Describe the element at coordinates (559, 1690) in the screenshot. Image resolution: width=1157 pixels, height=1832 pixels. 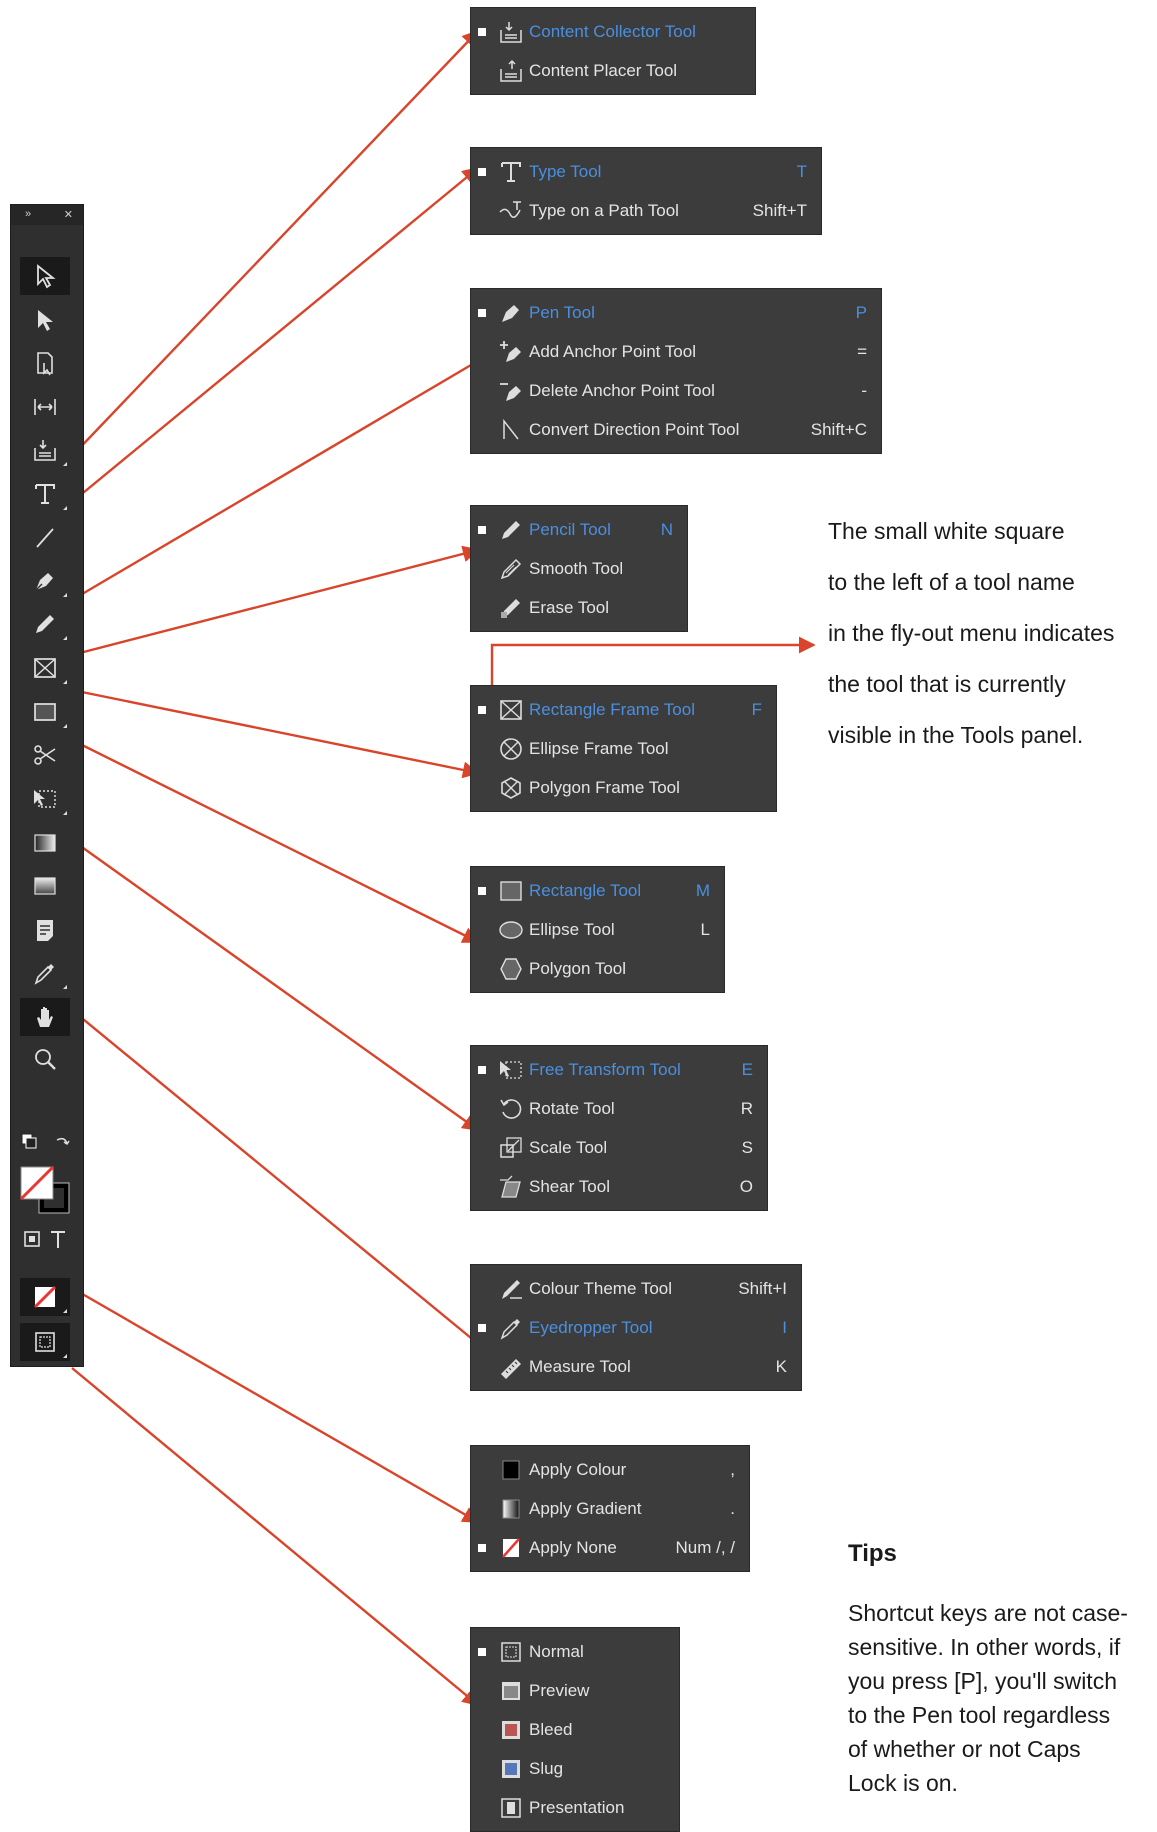
I see `menu-item-label: Preview` at that location.